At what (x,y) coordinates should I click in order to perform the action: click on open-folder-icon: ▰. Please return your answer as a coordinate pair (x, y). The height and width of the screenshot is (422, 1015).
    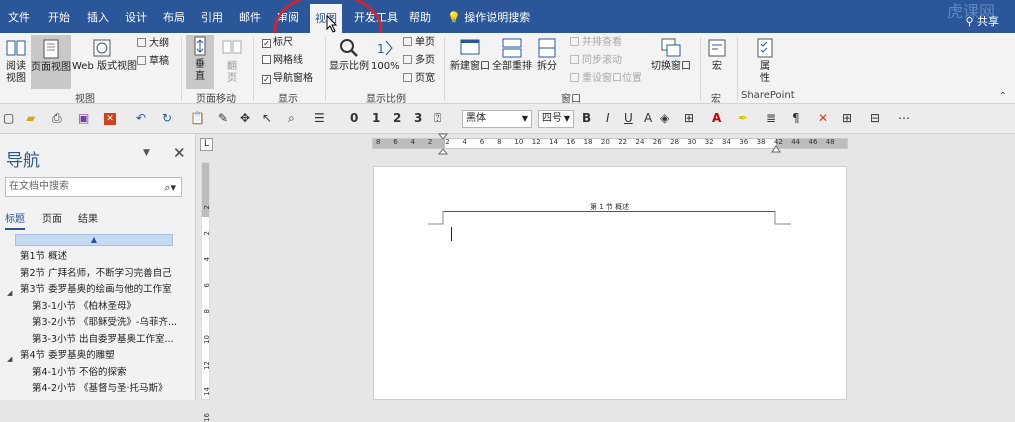
    Looking at the image, I should click on (30, 118).